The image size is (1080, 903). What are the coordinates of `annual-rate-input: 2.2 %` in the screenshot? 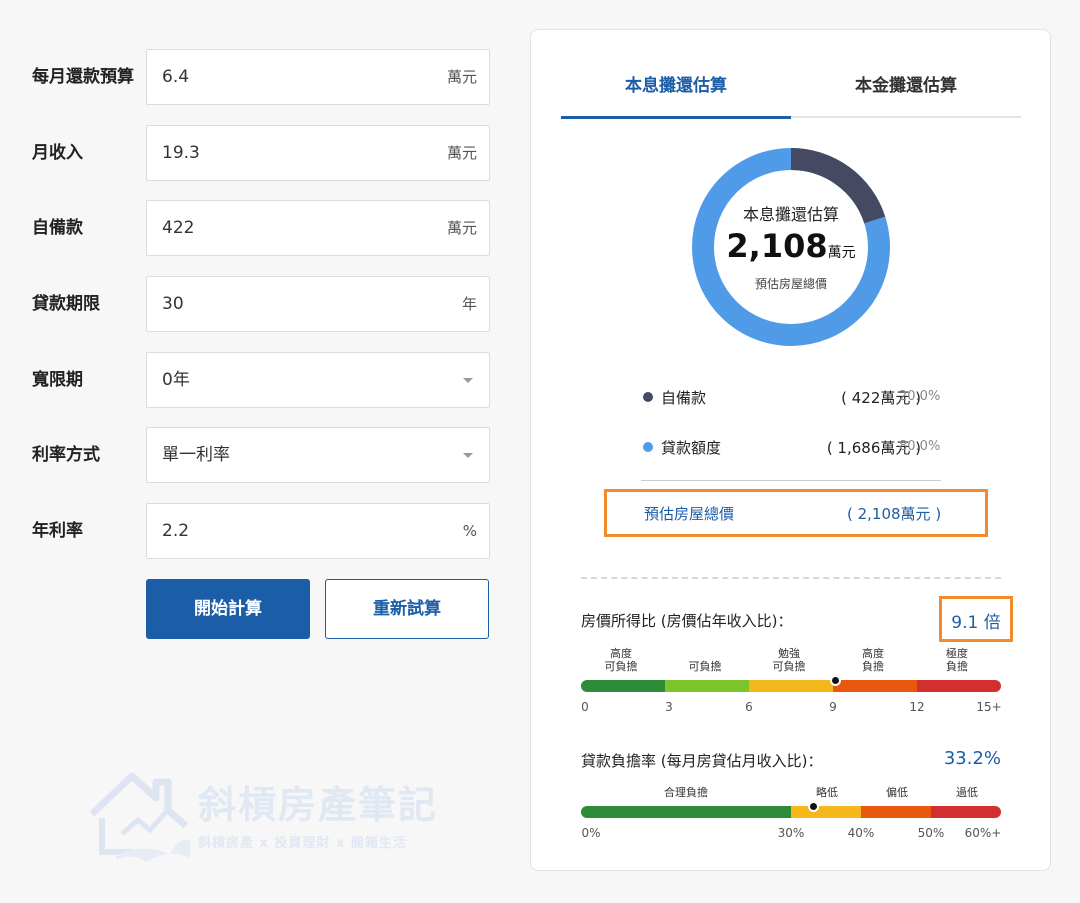 It's located at (318, 531).